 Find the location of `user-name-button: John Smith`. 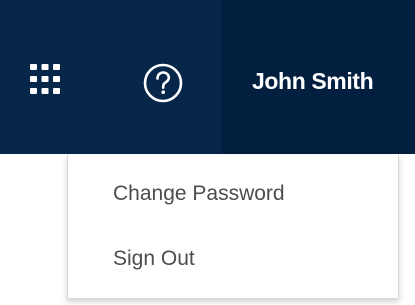

user-name-button: John Smith is located at coordinates (313, 81).